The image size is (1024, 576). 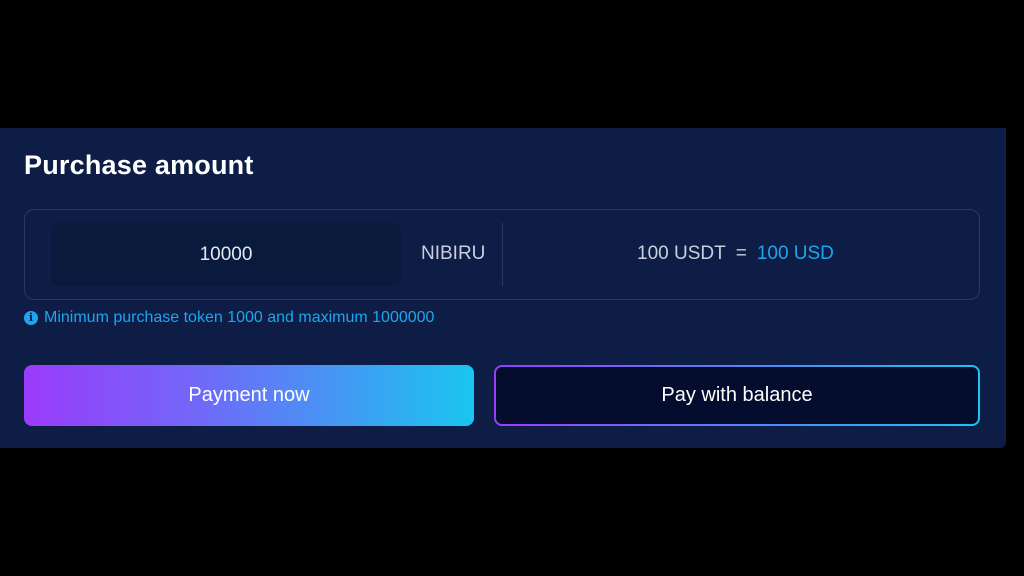 I want to click on info-icon: i, so click(x=31, y=318).